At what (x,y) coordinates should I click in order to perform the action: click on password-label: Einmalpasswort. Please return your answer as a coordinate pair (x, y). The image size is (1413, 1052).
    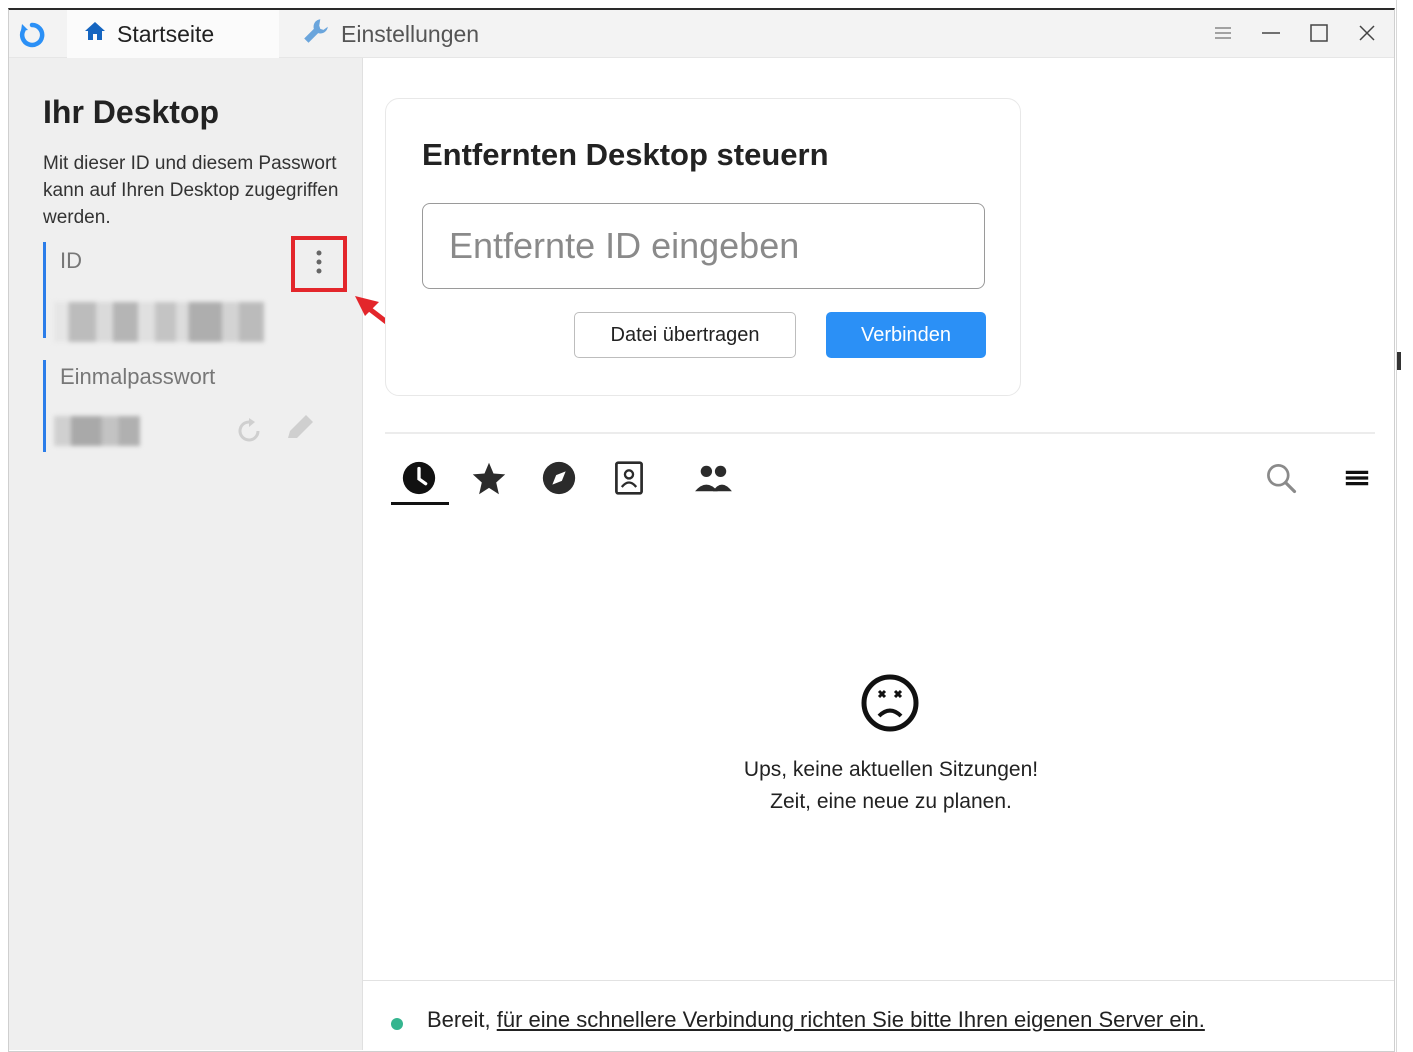
    Looking at the image, I should click on (138, 376).